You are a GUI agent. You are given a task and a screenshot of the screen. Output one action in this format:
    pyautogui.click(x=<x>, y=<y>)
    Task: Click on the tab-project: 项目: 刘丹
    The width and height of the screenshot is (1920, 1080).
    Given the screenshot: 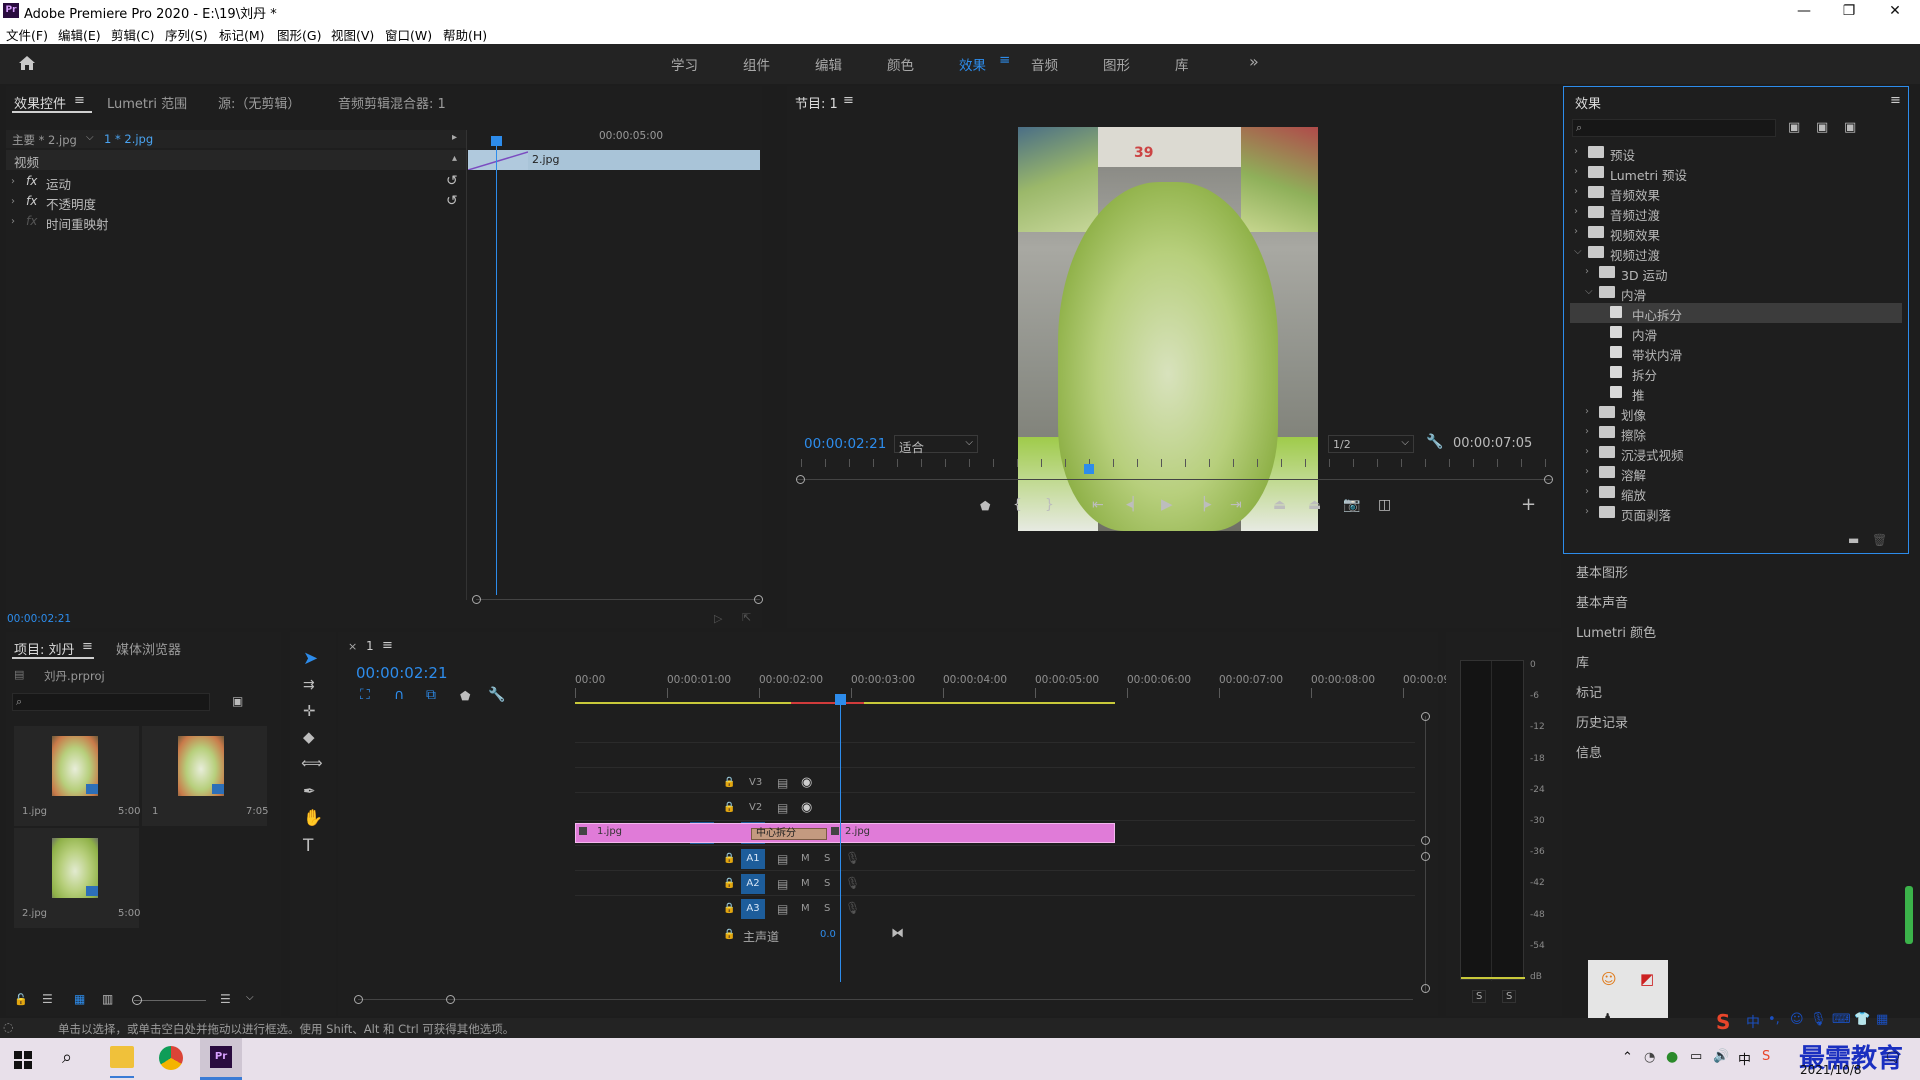 What is the action you would take?
    pyautogui.click(x=44, y=648)
    